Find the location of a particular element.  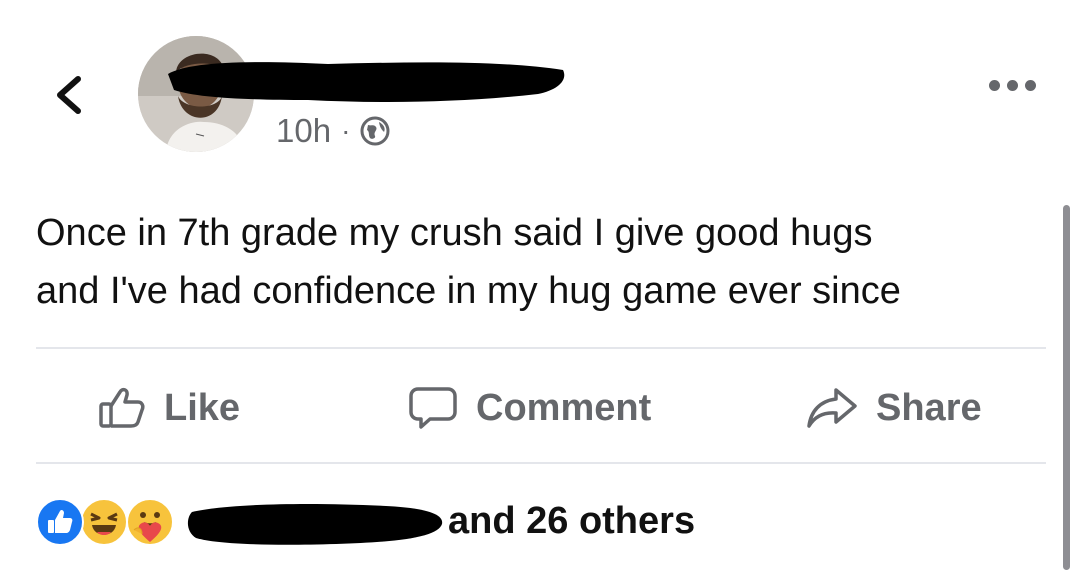

care-reaction-icon is located at coordinates (150, 522).